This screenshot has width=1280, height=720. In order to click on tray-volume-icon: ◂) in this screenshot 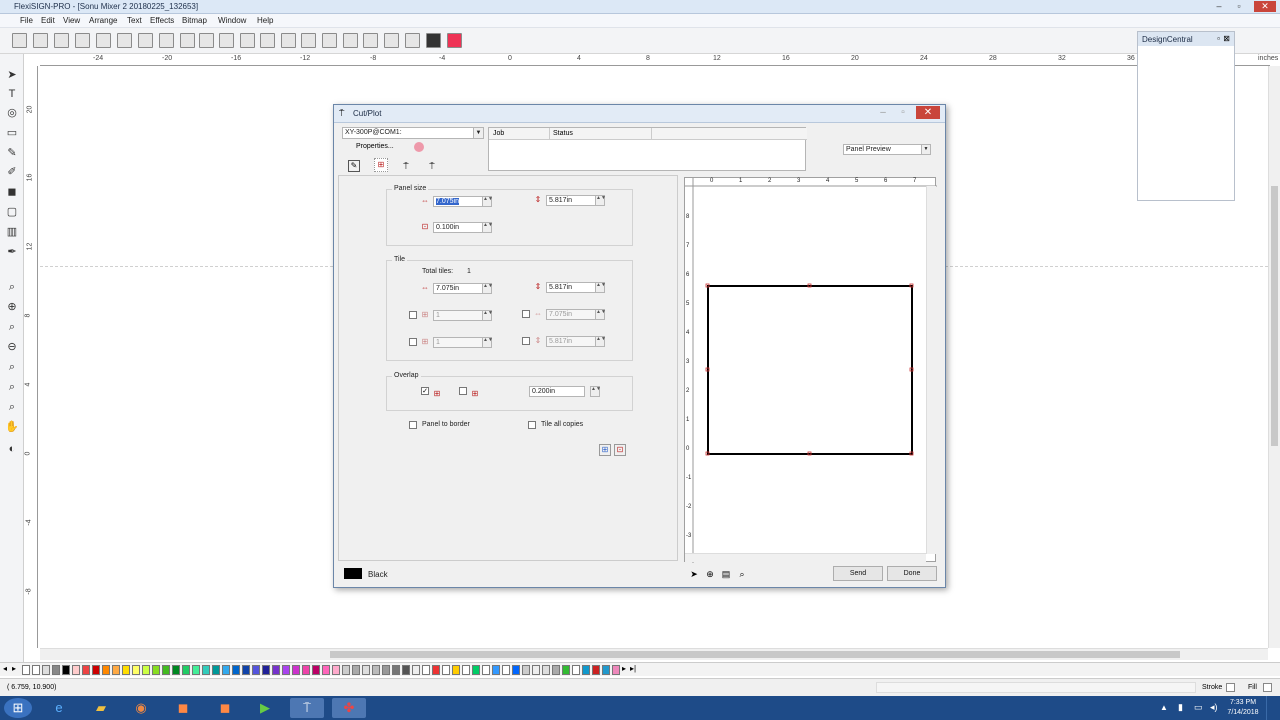, I will do `click(1214, 707)`.